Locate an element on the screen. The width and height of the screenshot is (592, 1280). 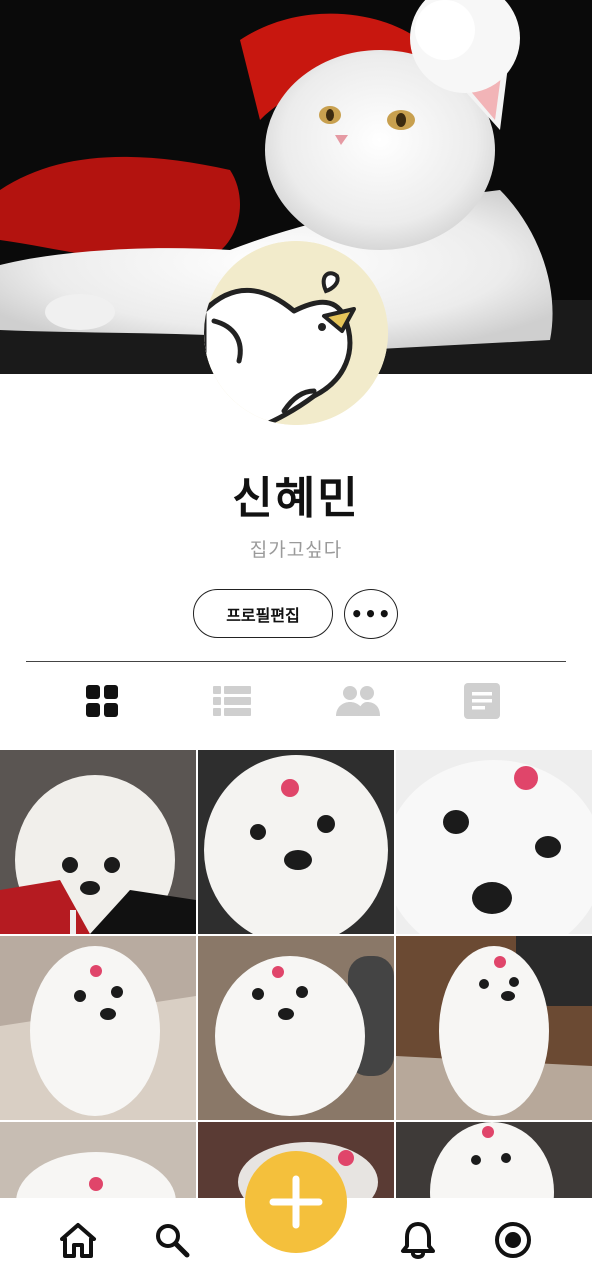
tab-people is located at coordinates (358, 701).